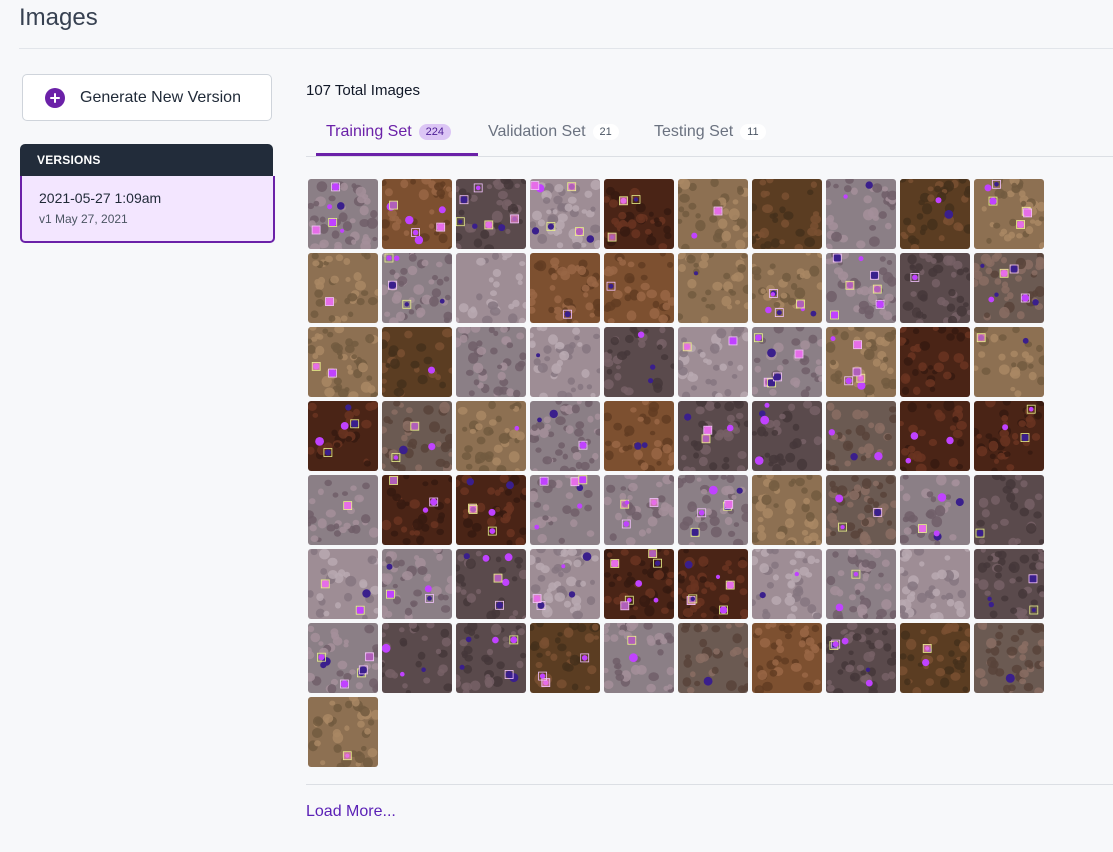  I want to click on title-divider, so click(566, 48).